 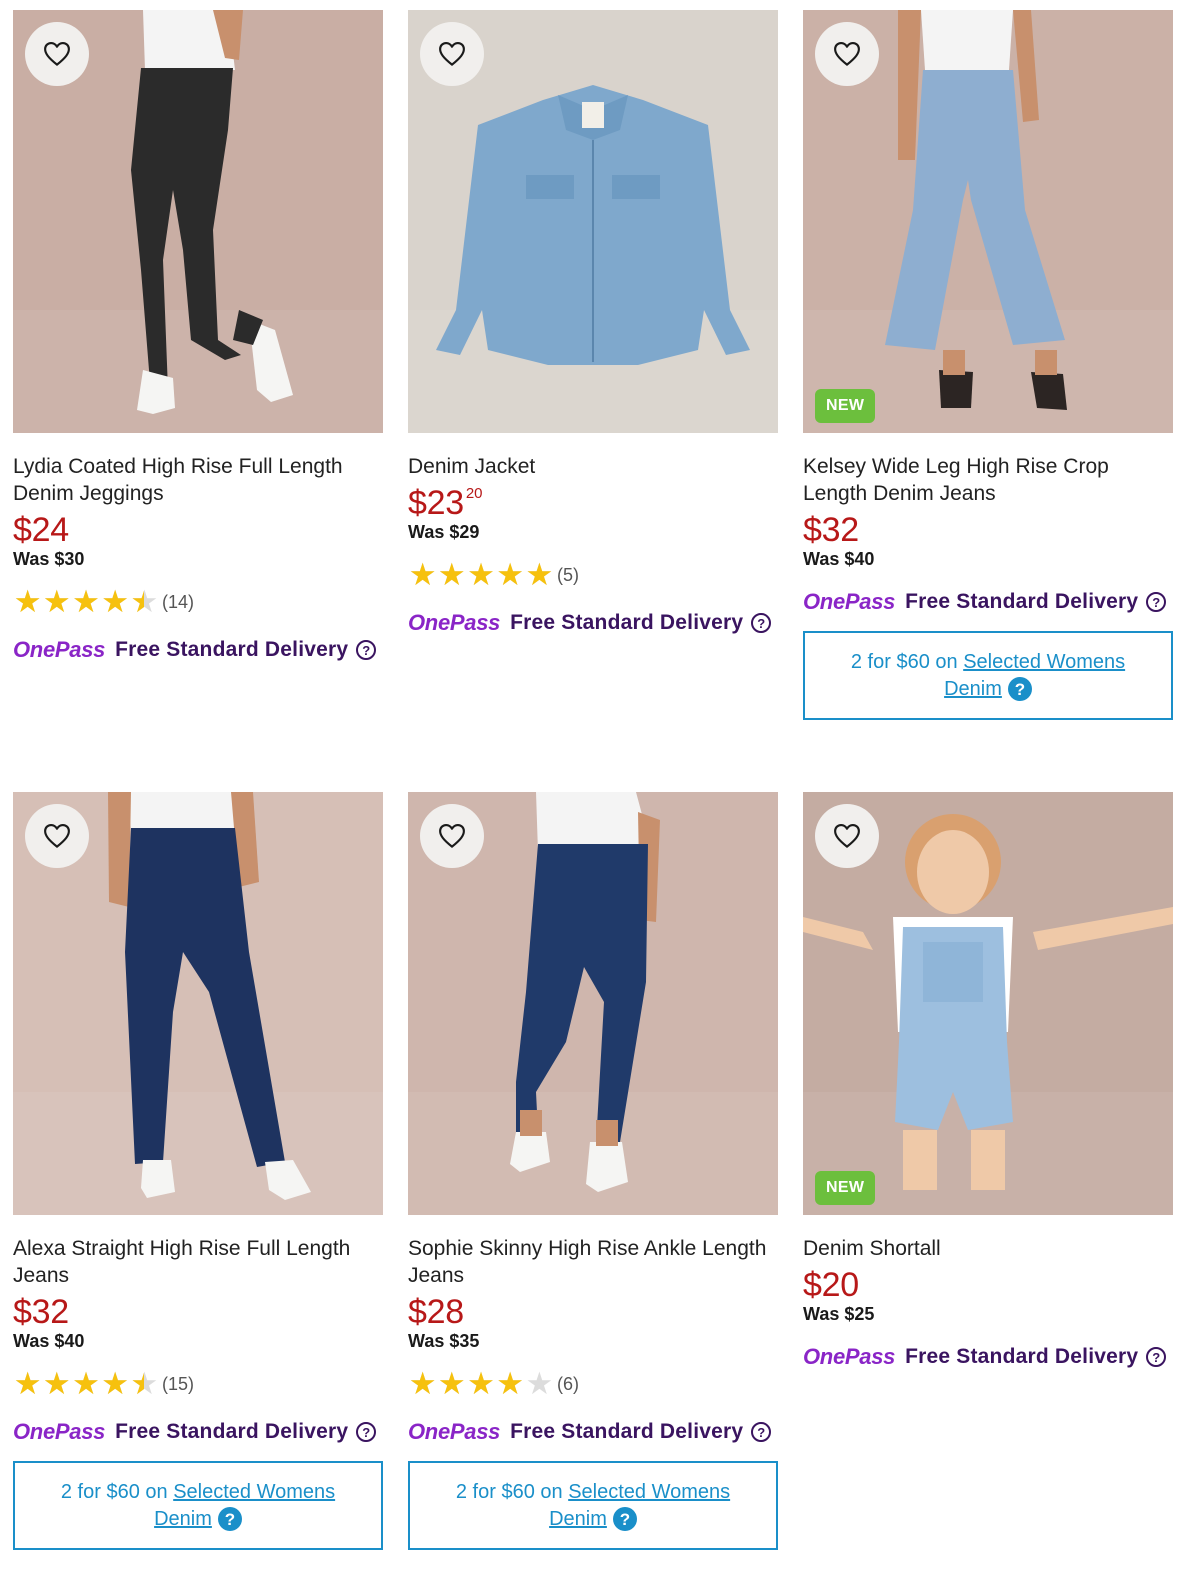 What do you see at coordinates (831, 1285) in the screenshot?
I see `price-dollars: $20` at bounding box center [831, 1285].